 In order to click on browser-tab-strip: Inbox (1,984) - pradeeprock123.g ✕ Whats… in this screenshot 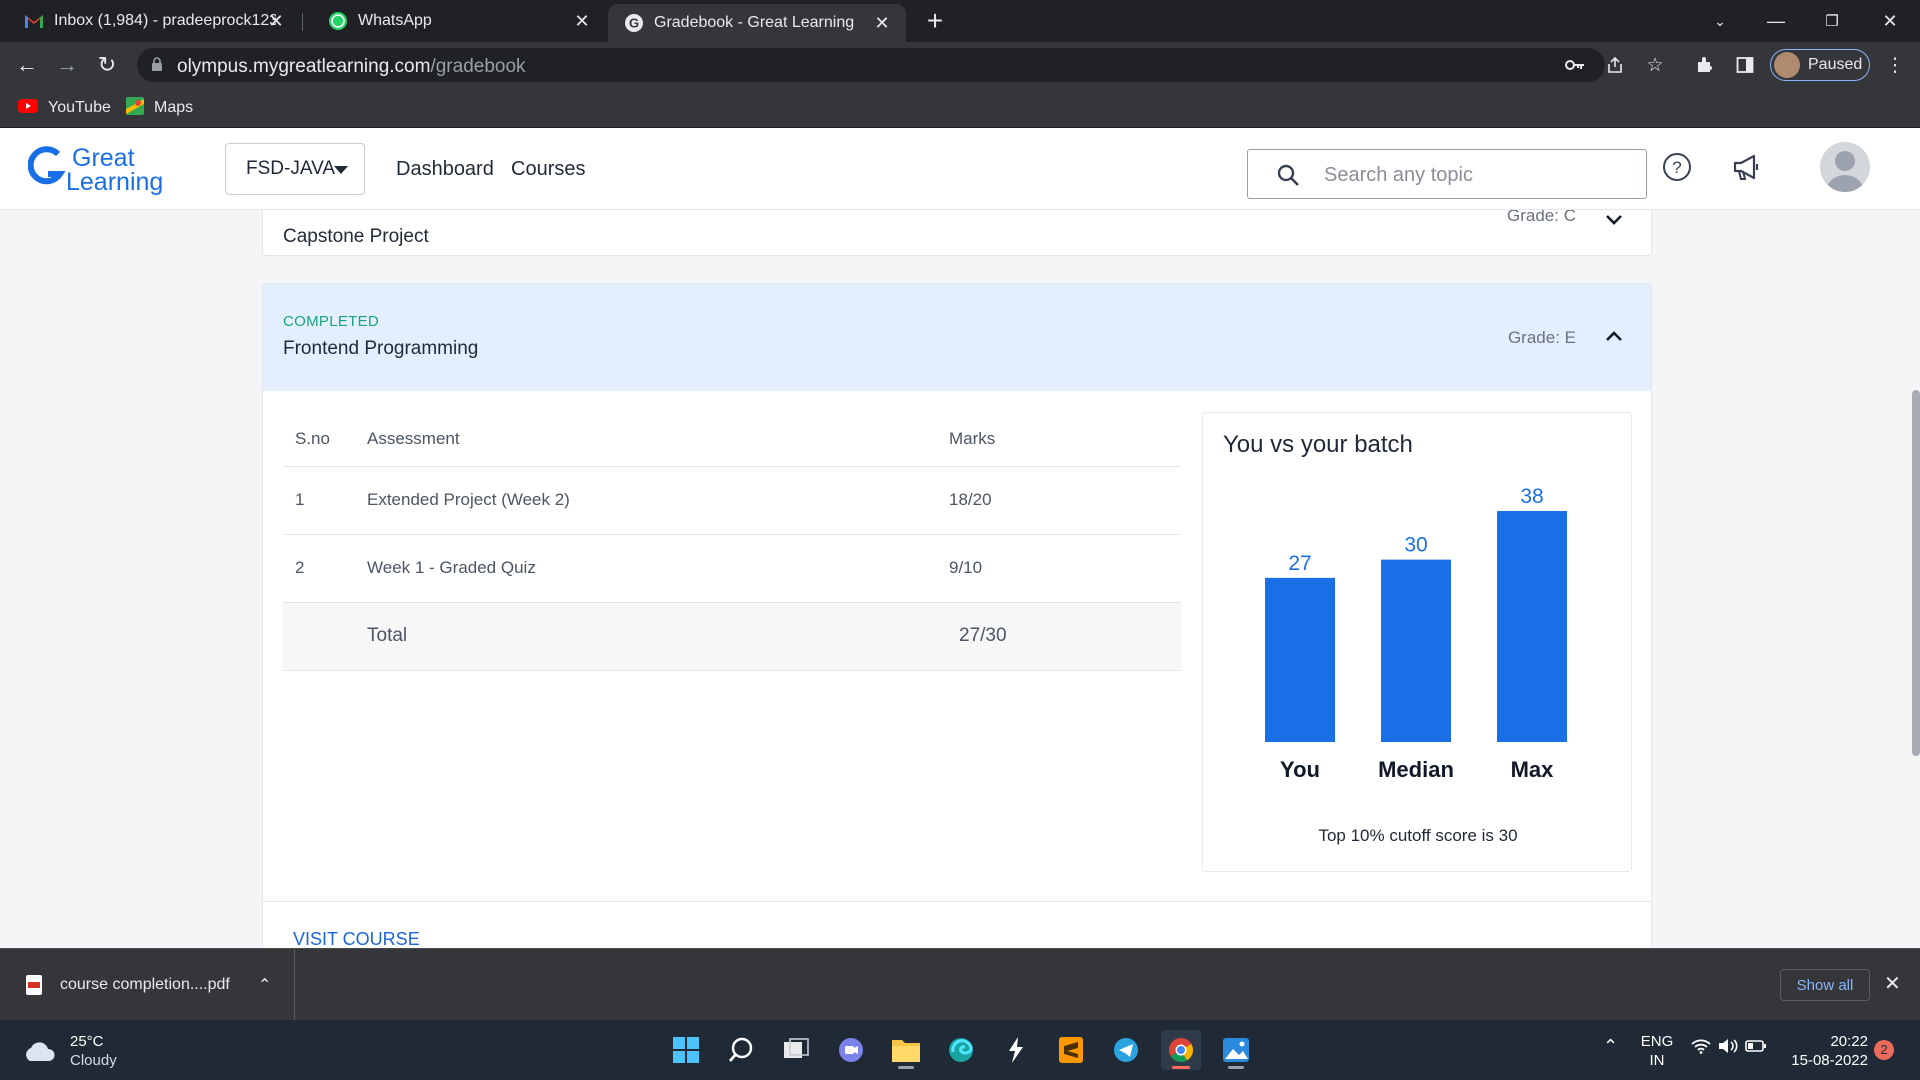, I will do `click(960, 21)`.